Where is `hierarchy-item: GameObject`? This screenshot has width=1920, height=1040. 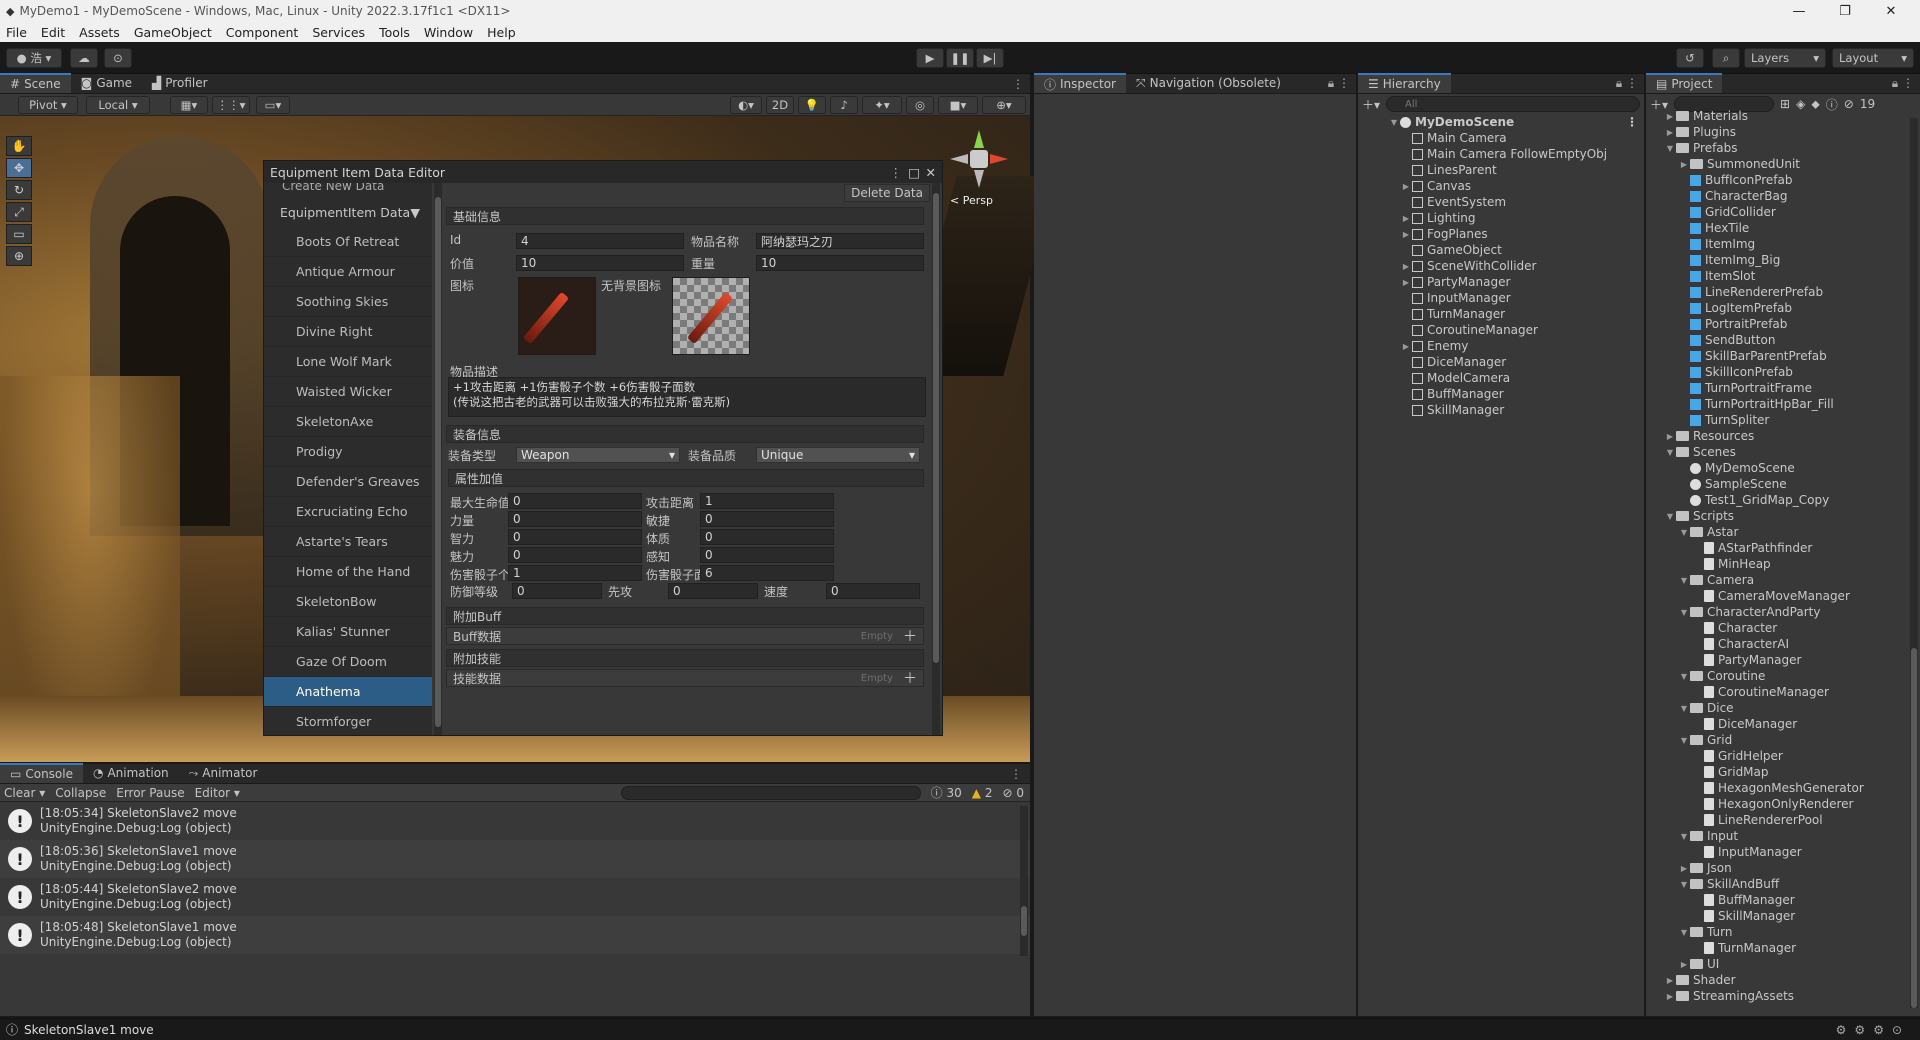
hierarchy-item: GameObject is located at coordinates (1501, 250).